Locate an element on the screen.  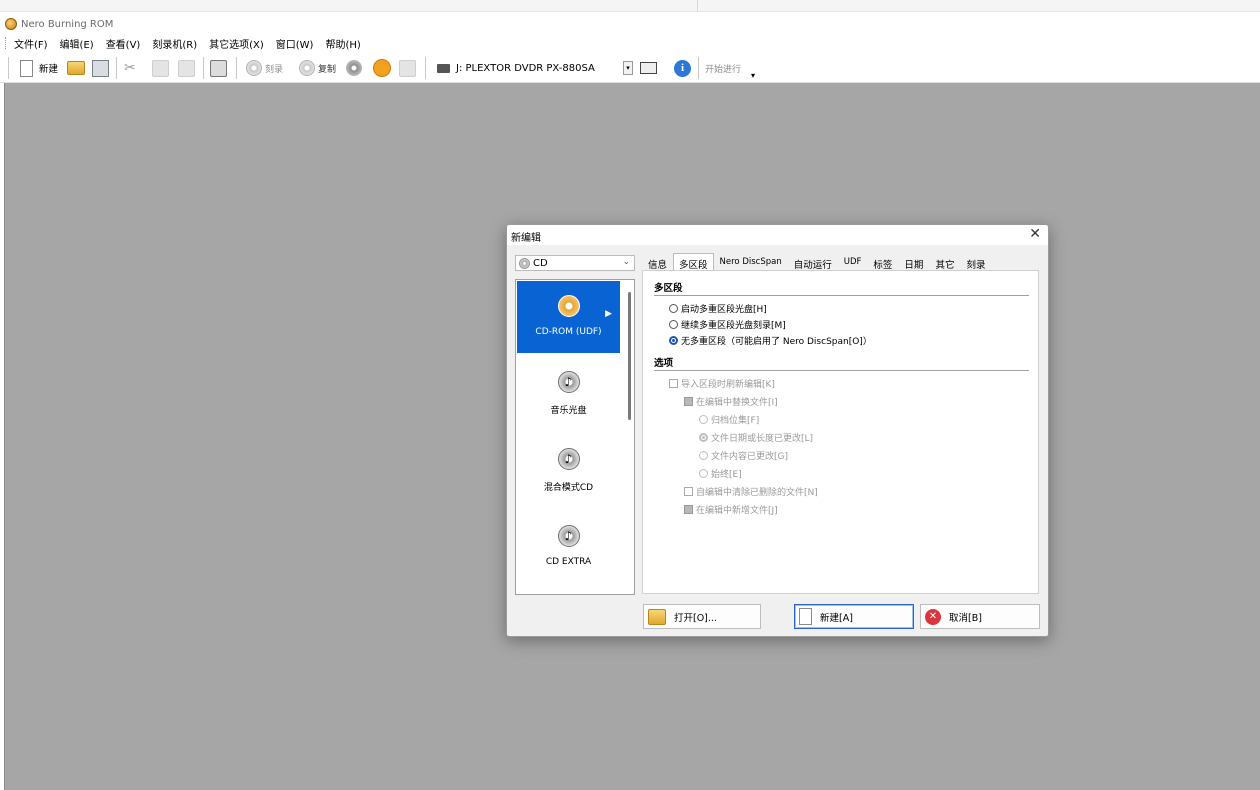
replace-files-checkbox: 在编辑中替换文件[I] is located at coordinates (731, 401).